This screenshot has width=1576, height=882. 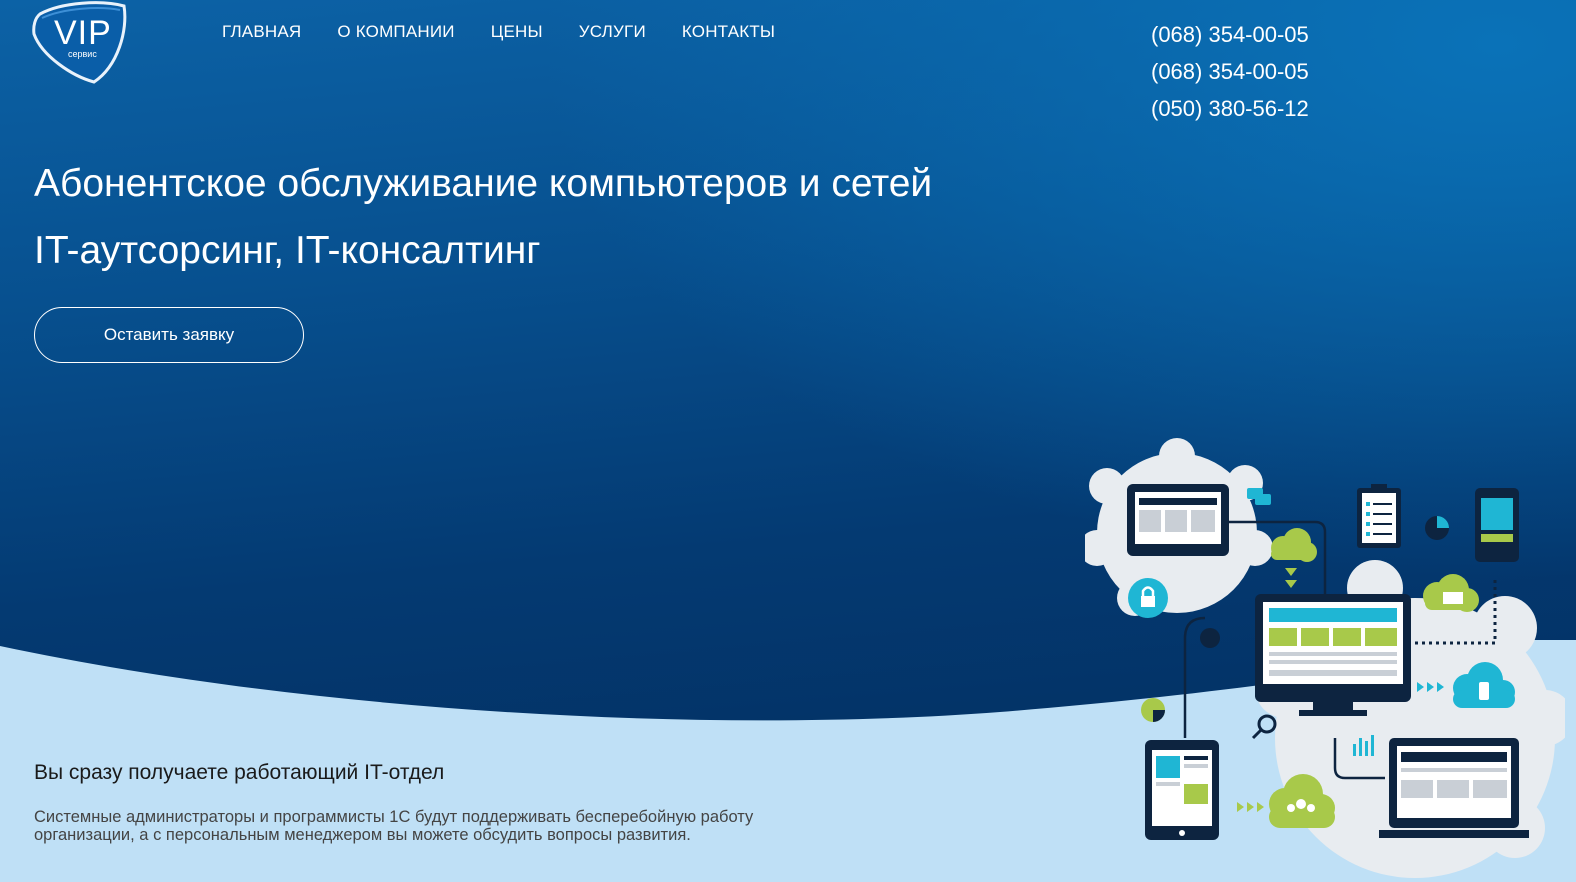 I want to click on request-button: Оставить заявку, so click(x=169, y=335).